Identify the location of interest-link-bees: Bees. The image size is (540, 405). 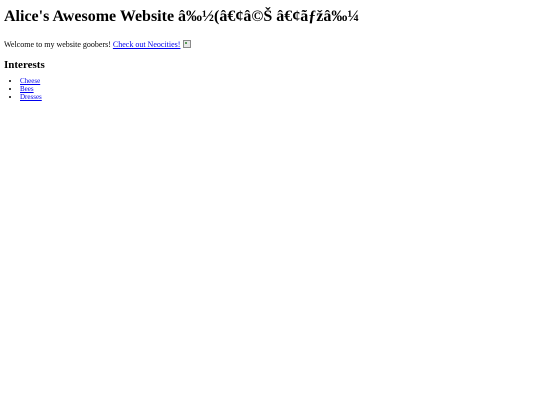
(27, 89).